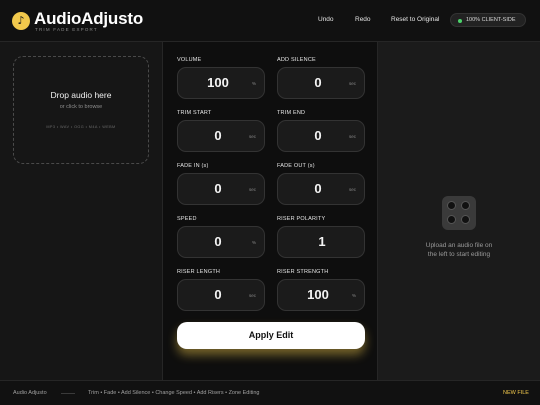 The width and height of the screenshot is (540, 405). What do you see at coordinates (318, 294) in the screenshot?
I see `riser-strength-value: 100` at bounding box center [318, 294].